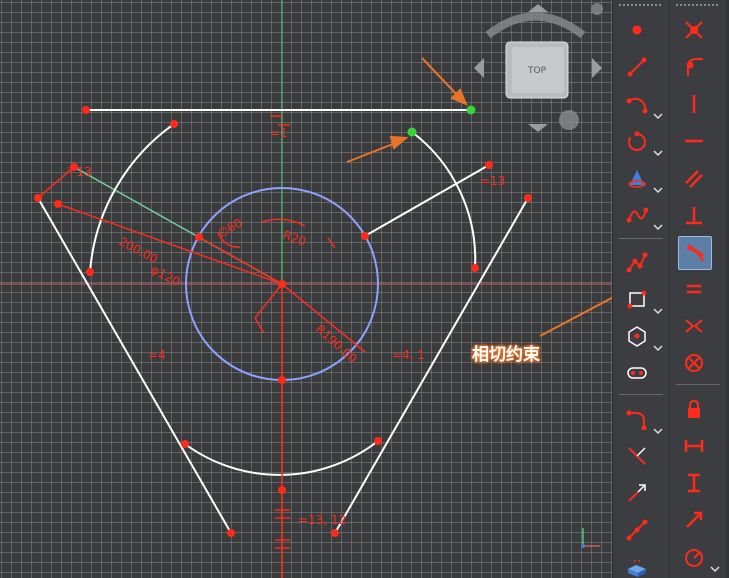 The width and height of the screenshot is (729, 578). I want to click on conic-tool-dropdown, so click(658, 190).